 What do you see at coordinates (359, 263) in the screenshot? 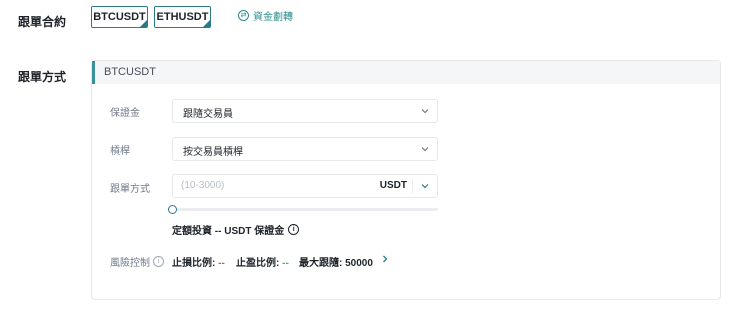
I see `max-follow-value: 50000` at bounding box center [359, 263].